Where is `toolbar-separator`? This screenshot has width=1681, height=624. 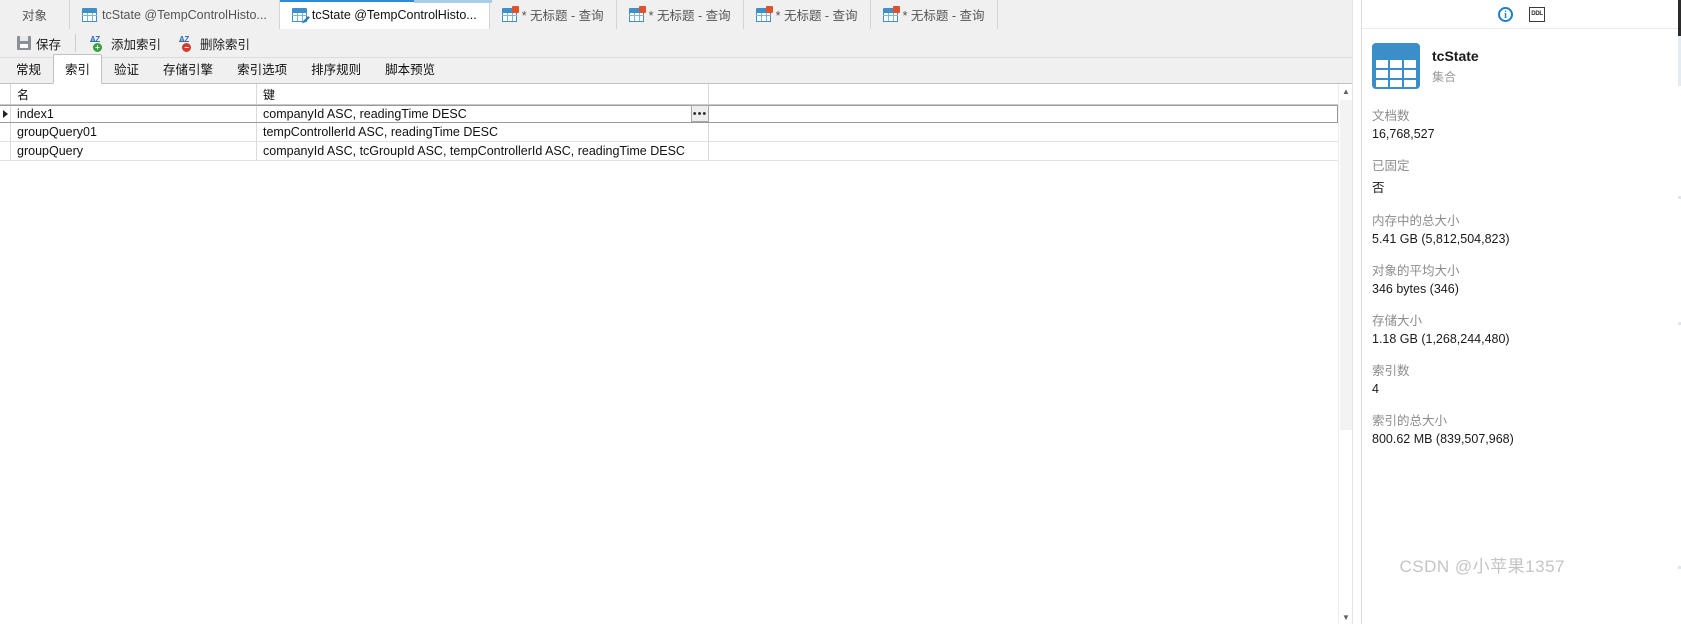 toolbar-separator is located at coordinates (76, 43).